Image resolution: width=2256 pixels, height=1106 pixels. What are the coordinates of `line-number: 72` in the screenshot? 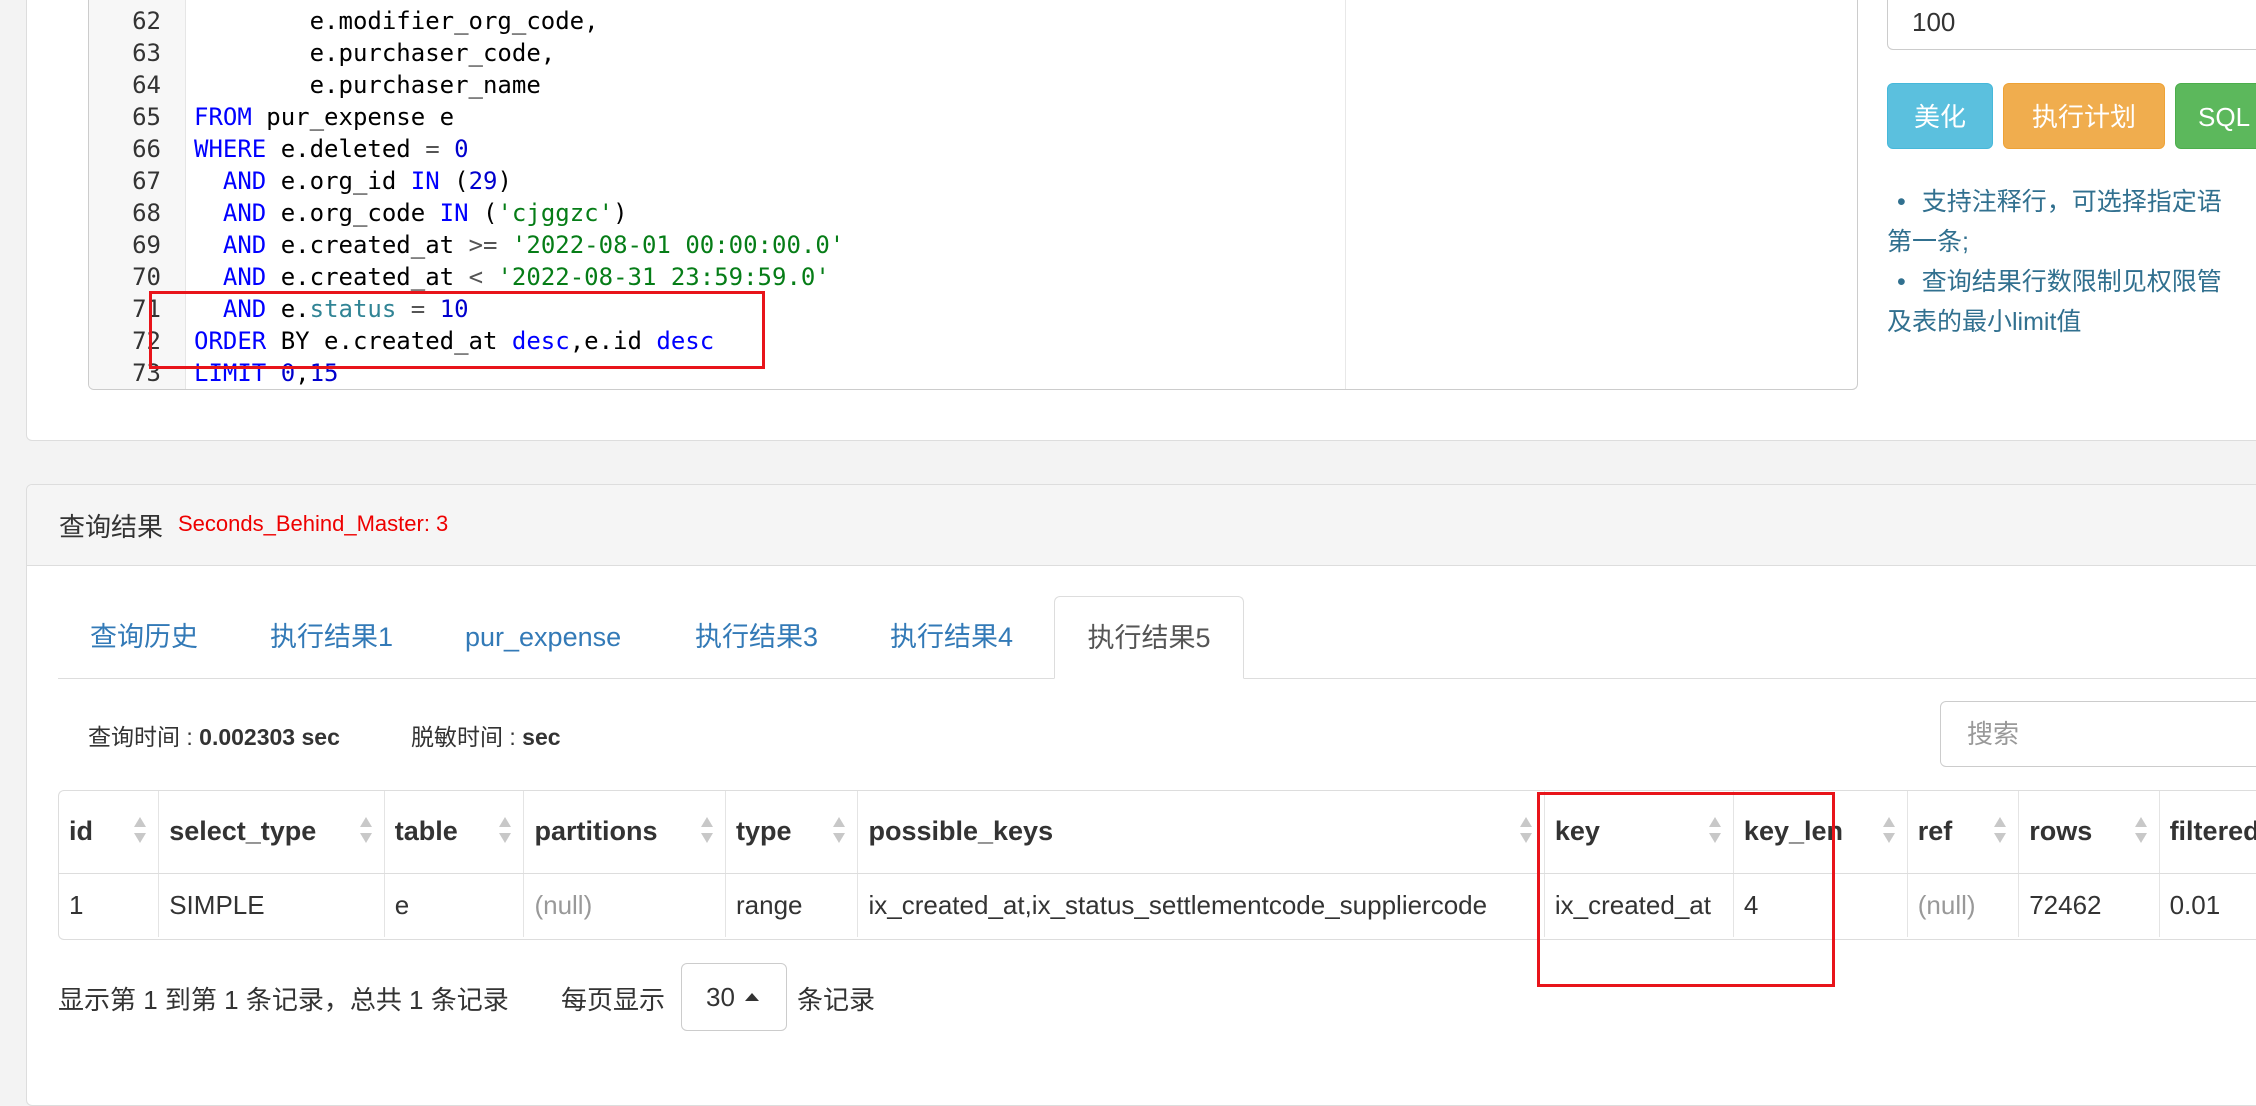 It's located at (146, 341).